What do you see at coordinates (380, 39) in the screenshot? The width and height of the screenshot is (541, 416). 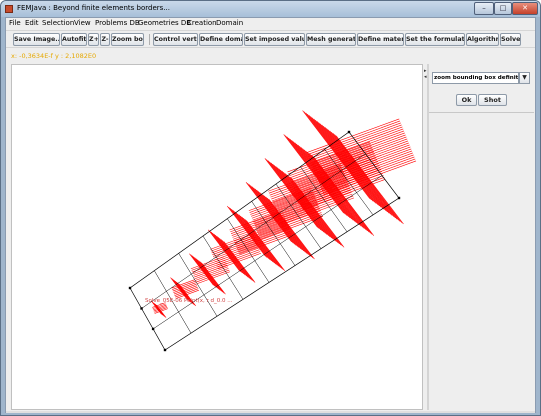 I see `define-material-button: Define material` at bounding box center [380, 39].